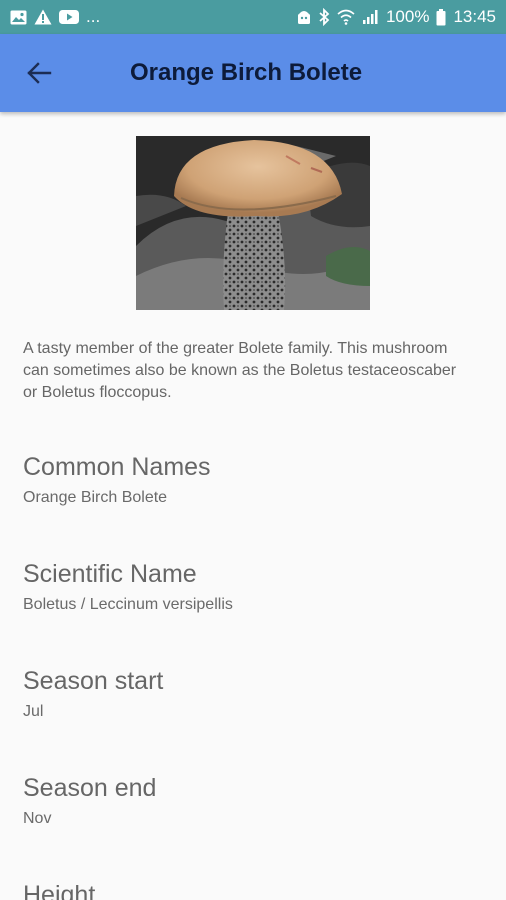 Image resolution: width=506 pixels, height=900 pixels. I want to click on scientific-name-label: Scientific Name, so click(110, 574).